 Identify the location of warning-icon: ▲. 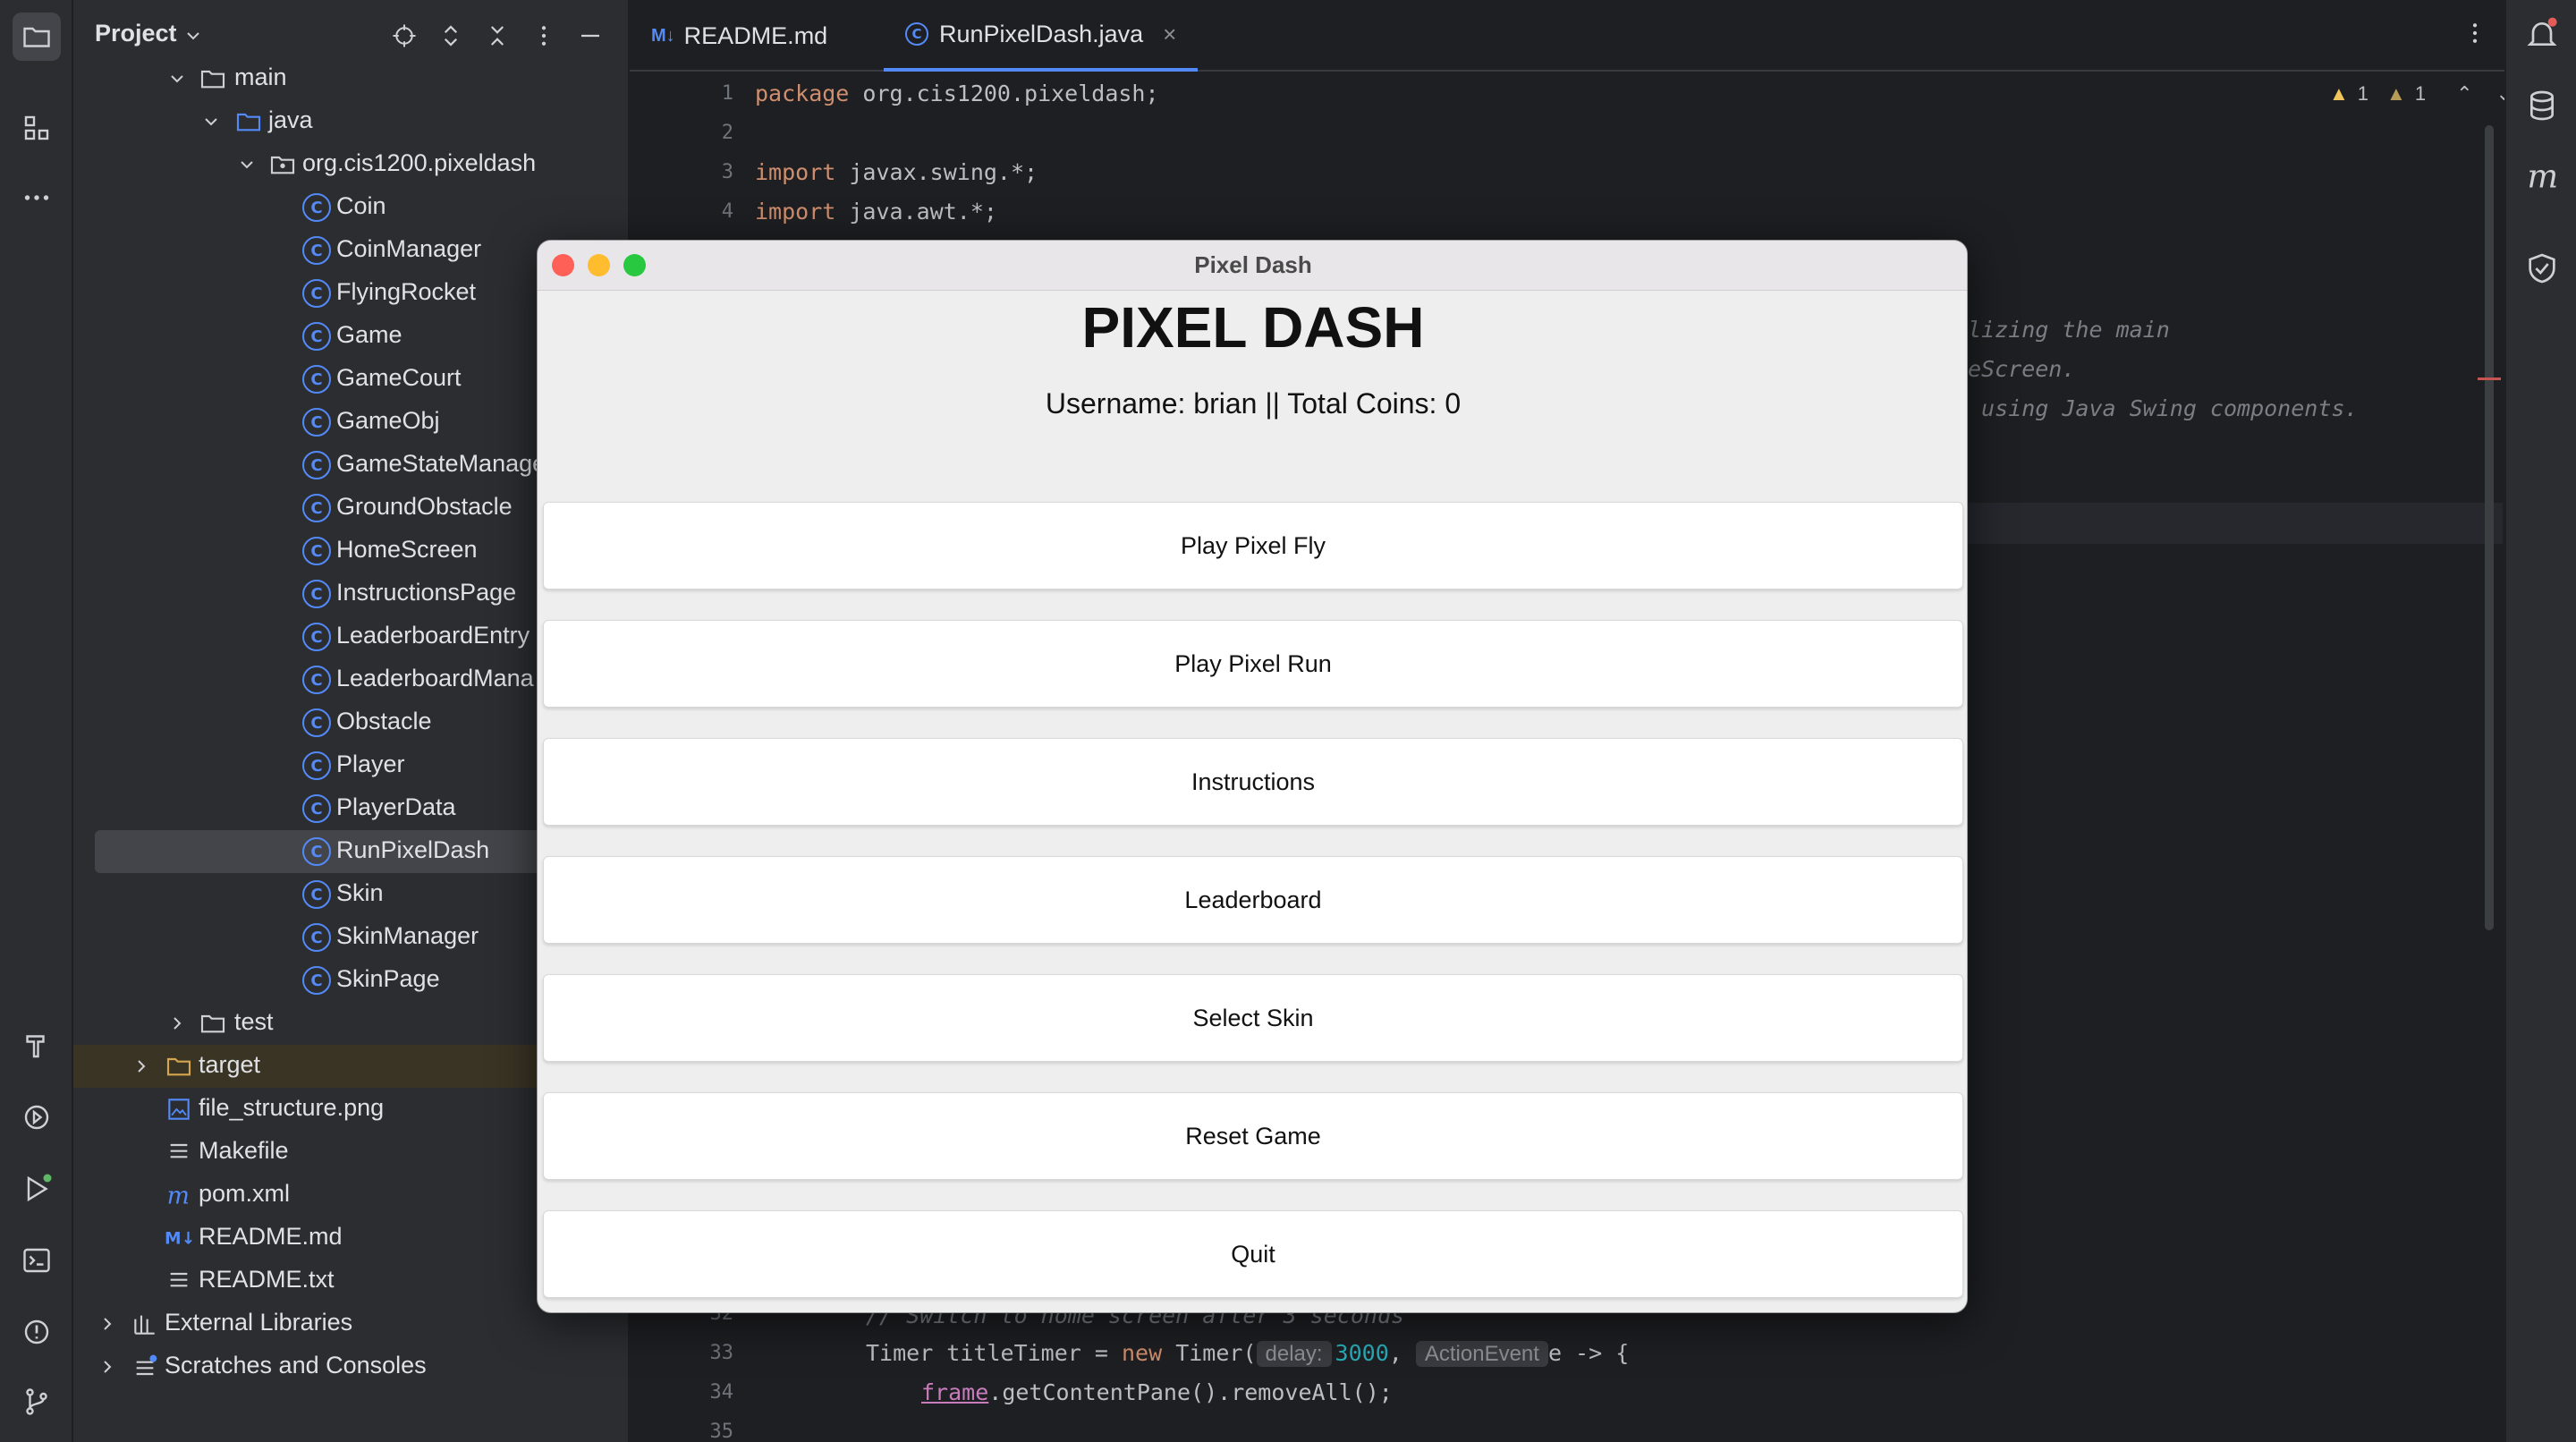
(2339, 93).